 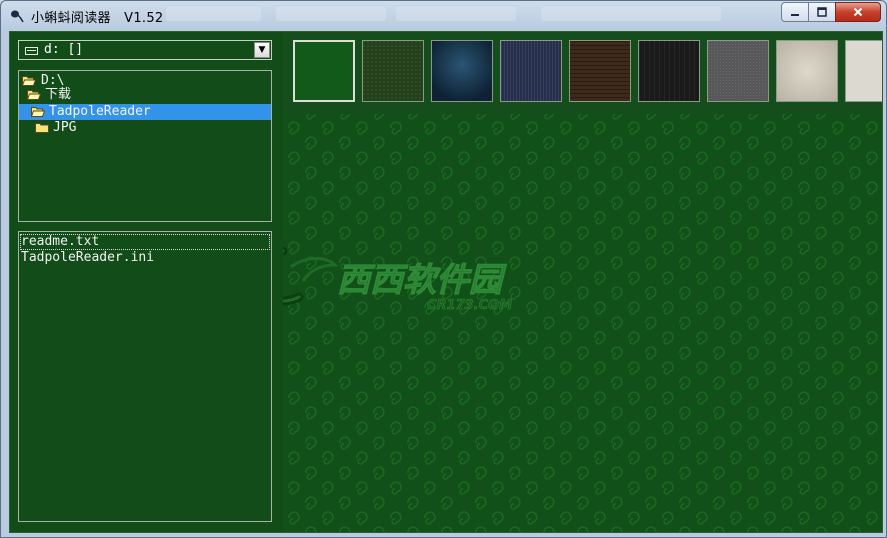 I want to click on cr173-watermark-logo: 西西软件园 CR173.COM, so click(x=397, y=279).